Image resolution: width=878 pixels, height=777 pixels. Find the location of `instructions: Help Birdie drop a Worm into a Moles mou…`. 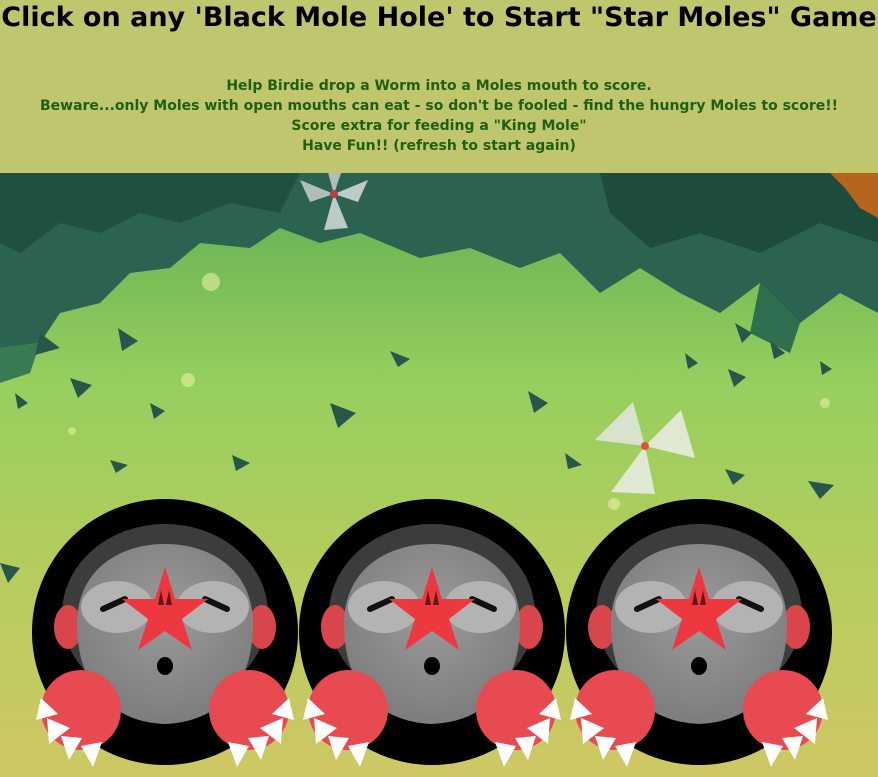

instructions: Help Birdie drop a Worm into a Moles mou… is located at coordinates (439, 116).